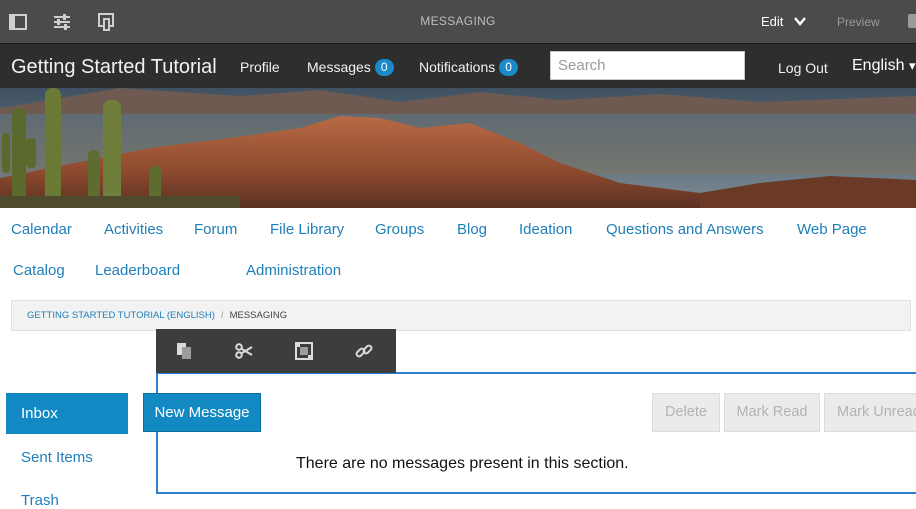 This screenshot has height=509, width=916. I want to click on language-selector: English ▾, so click(883, 66).